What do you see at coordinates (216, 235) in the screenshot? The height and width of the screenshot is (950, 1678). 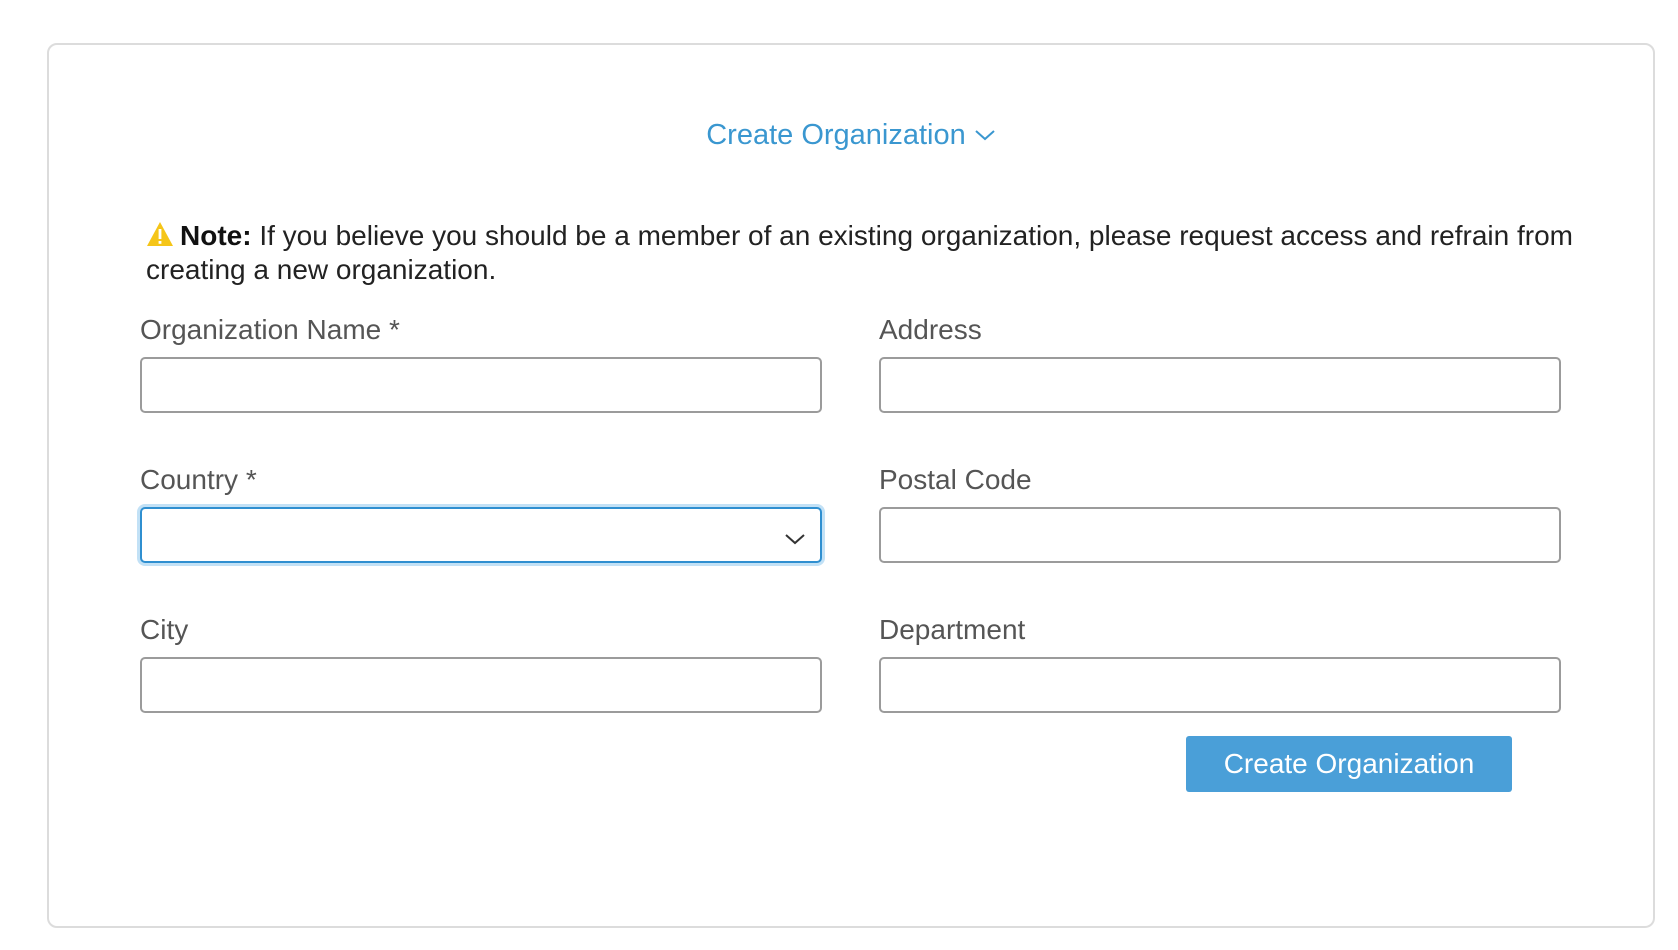 I see `note-label: Note:` at bounding box center [216, 235].